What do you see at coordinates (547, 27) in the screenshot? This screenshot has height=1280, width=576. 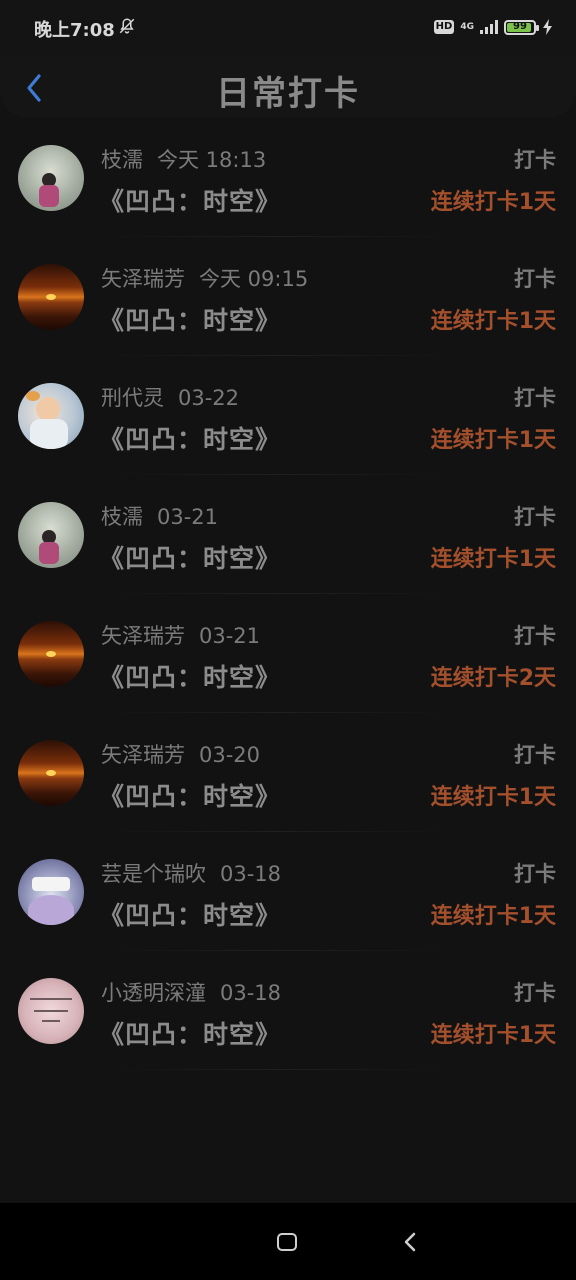 I see `charging-icon` at bounding box center [547, 27].